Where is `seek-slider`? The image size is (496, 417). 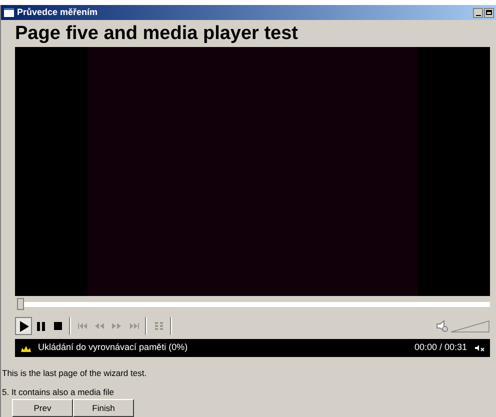
seek-slider is located at coordinates (253, 304).